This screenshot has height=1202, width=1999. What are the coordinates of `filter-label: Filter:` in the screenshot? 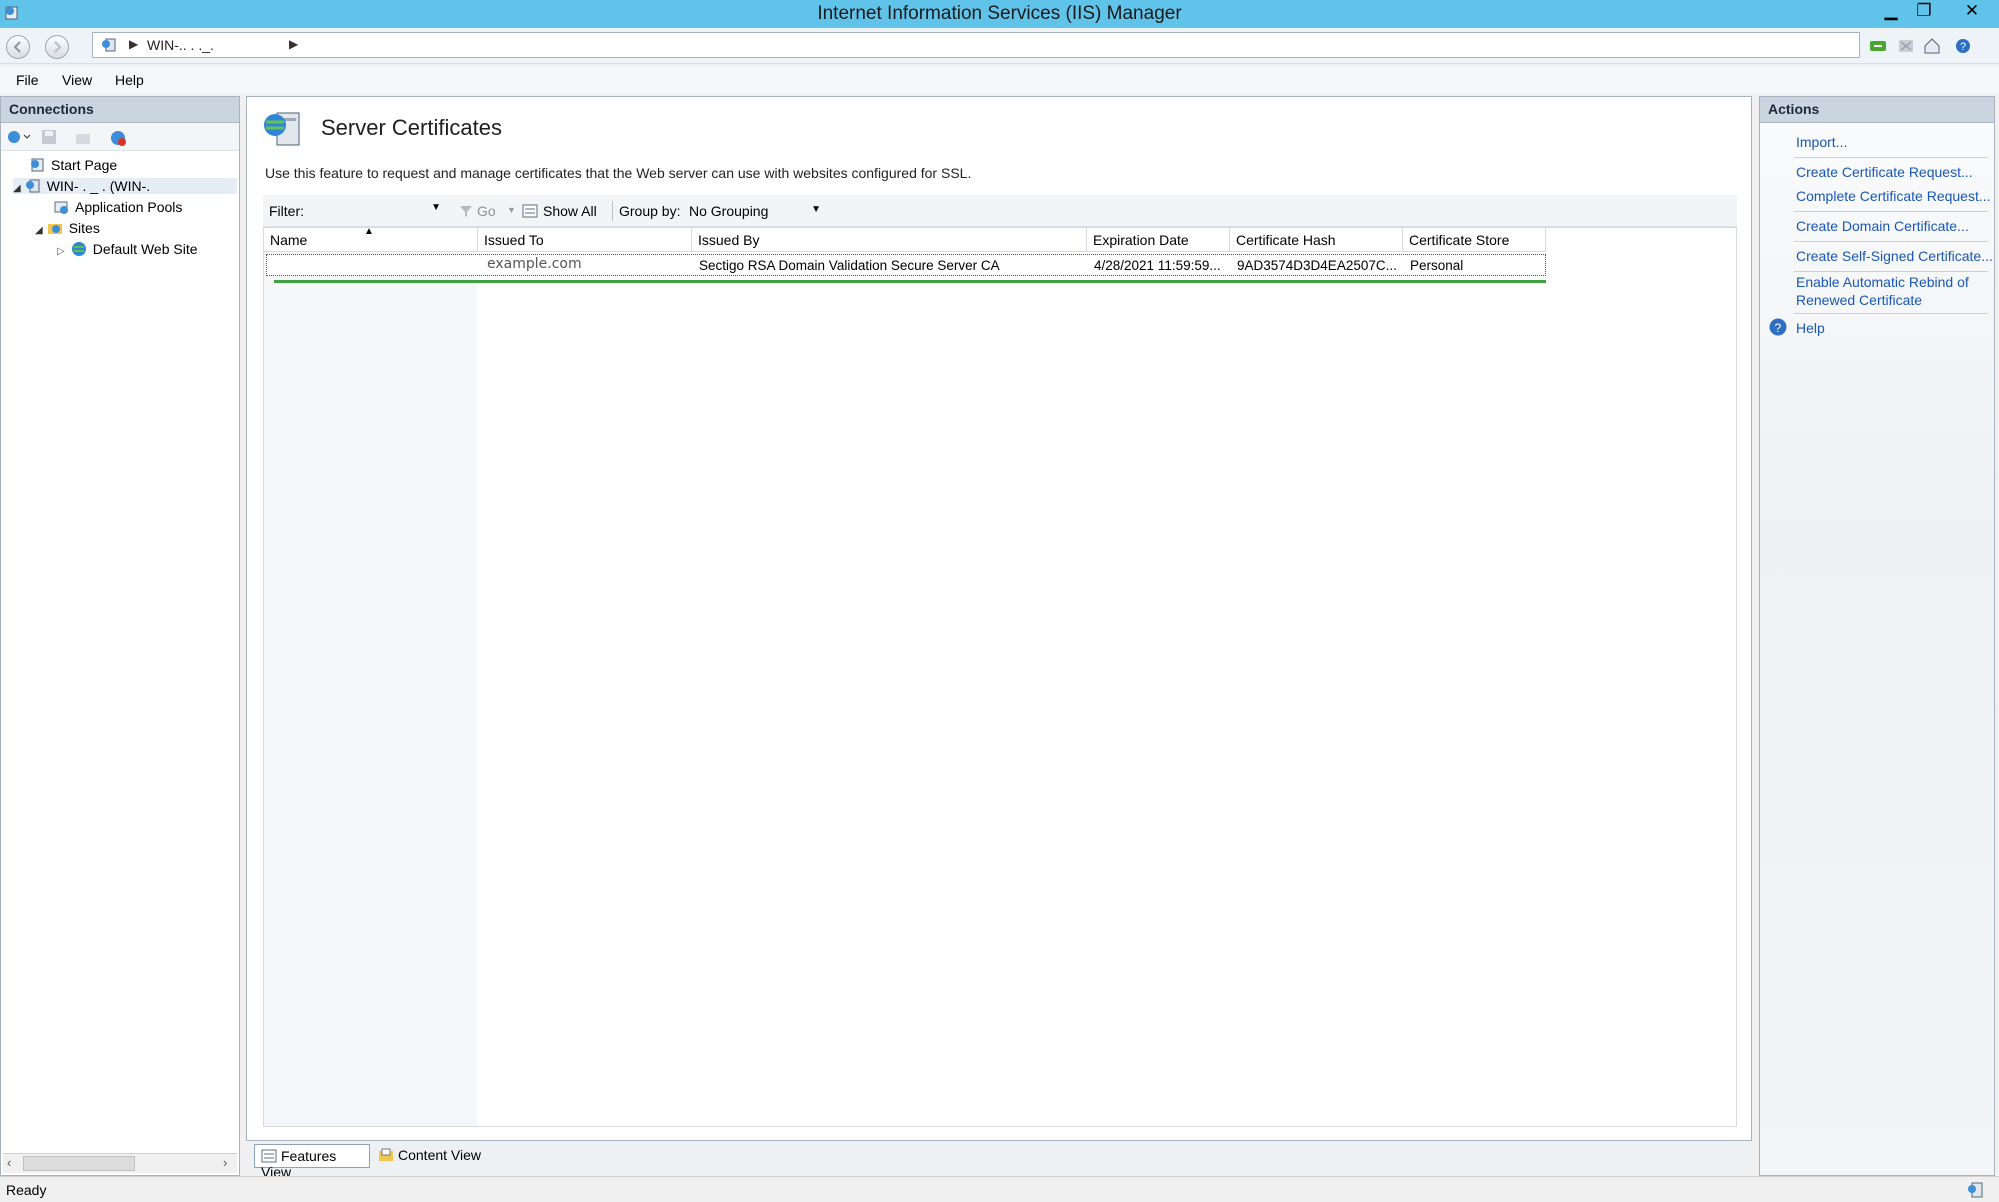 It's located at (286, 211).